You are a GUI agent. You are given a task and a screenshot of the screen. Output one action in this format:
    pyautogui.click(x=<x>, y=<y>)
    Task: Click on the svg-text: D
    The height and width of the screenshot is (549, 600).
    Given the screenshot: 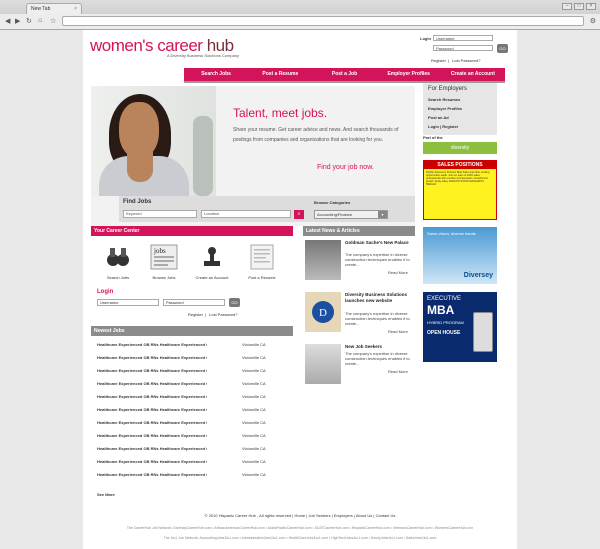 What is the action you would take?
    pyautogui.click(x=323, y=313)
    